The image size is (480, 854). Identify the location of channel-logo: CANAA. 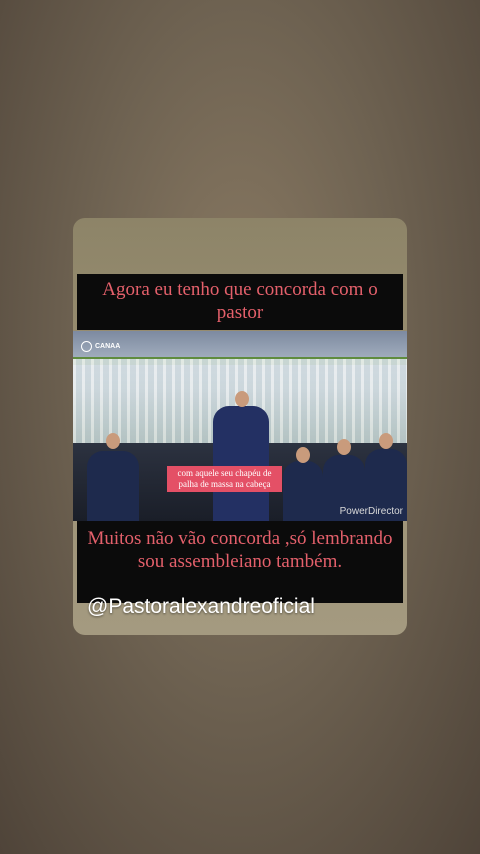
(100, 346).